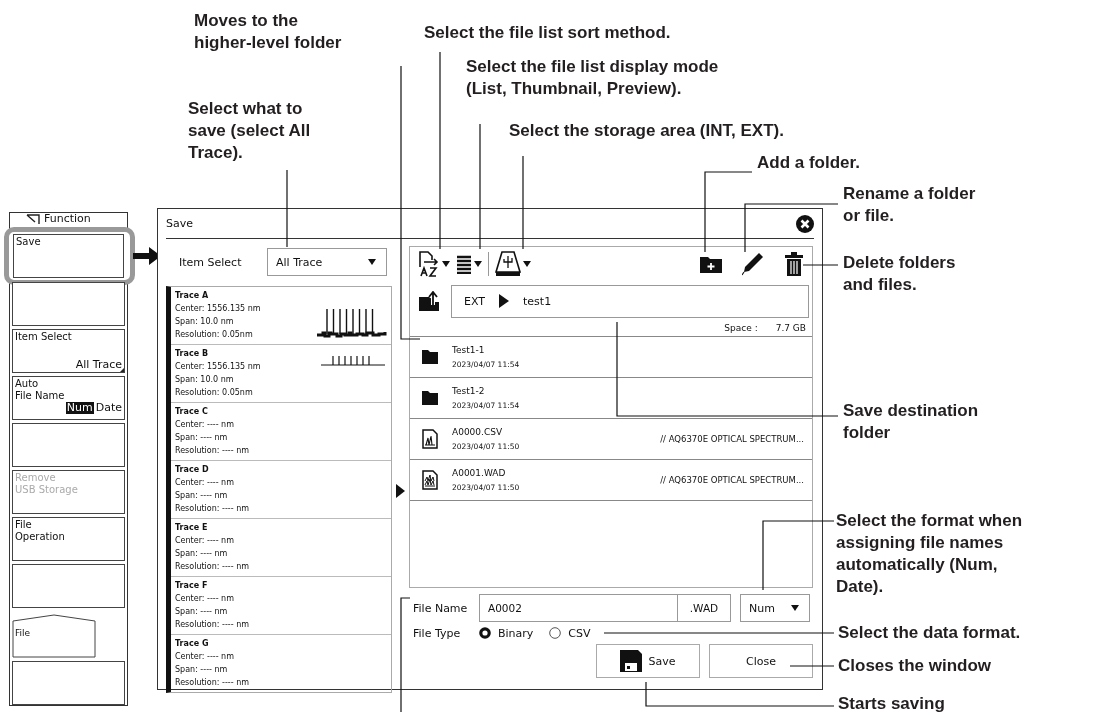 The width and height of the screenshot is (1098, 715). I want to click on trash-icon, so click(794, 264).